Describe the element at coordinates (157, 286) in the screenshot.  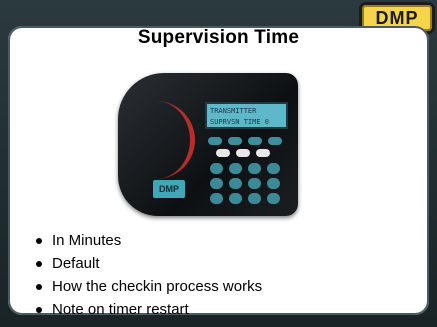
I see `bullet-text: How the checkin process works` at that location.